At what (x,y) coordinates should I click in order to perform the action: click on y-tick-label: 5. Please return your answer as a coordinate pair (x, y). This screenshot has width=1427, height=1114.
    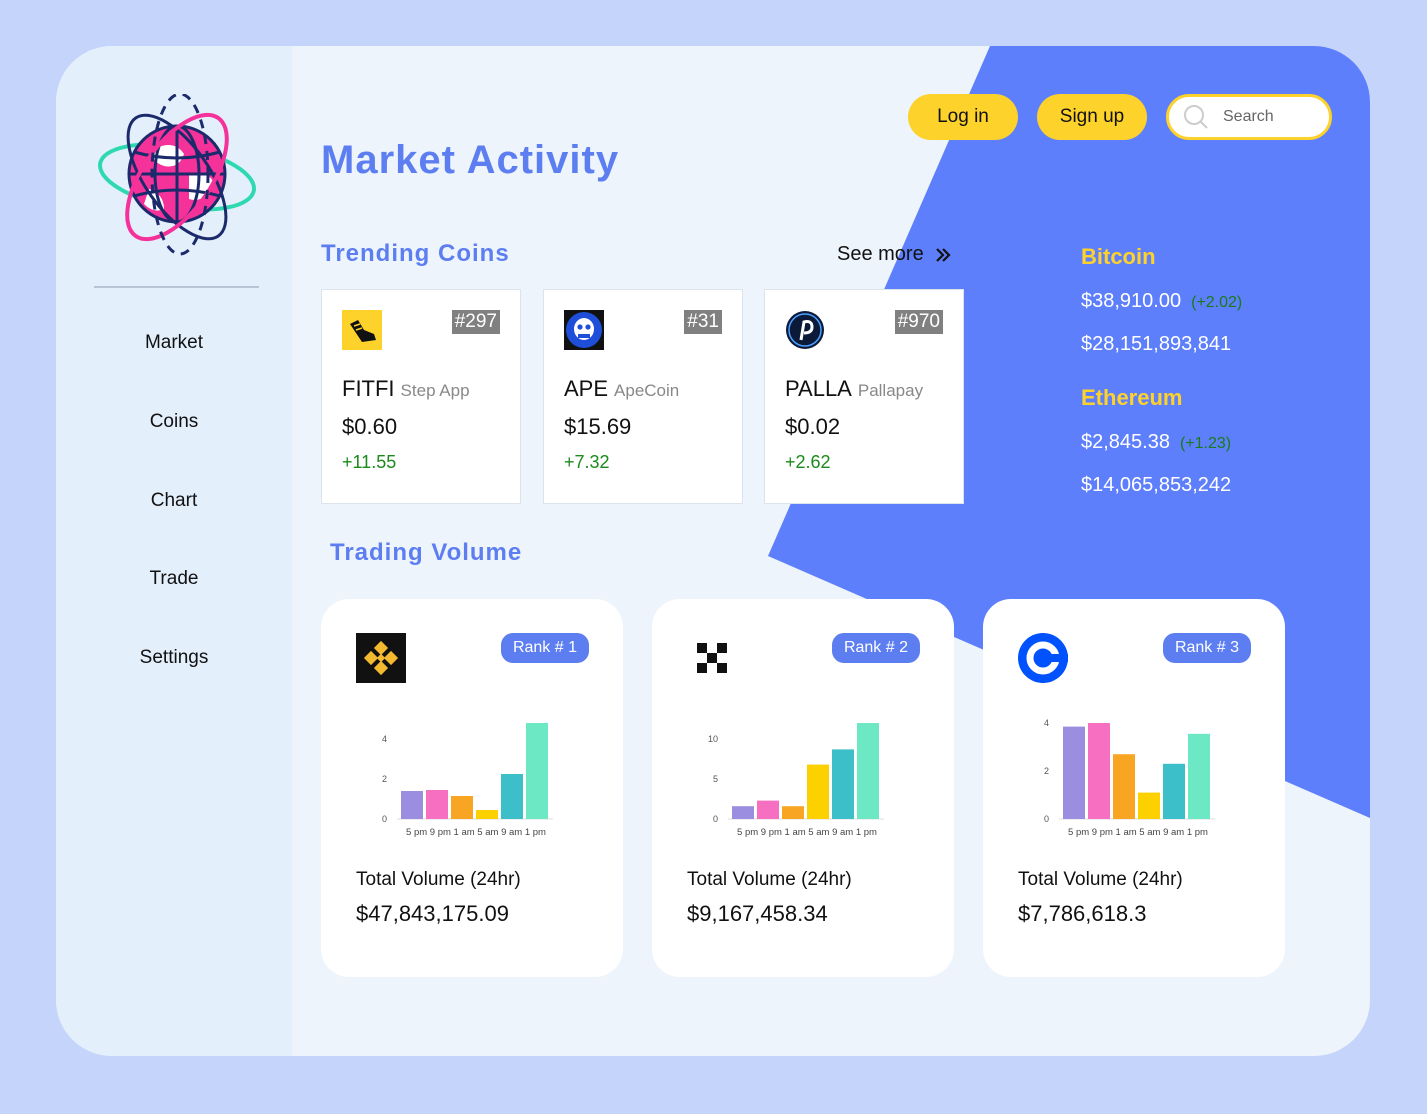
    Looking at the image, I should click on (715, 779).